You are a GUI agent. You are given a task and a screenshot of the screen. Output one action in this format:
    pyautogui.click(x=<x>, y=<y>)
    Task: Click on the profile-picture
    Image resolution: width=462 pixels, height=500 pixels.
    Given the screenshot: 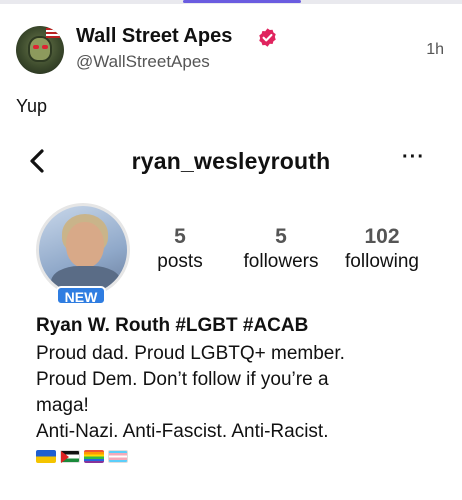 What is the action you would take?
    pyautogui.click(x=83, y=250)
    